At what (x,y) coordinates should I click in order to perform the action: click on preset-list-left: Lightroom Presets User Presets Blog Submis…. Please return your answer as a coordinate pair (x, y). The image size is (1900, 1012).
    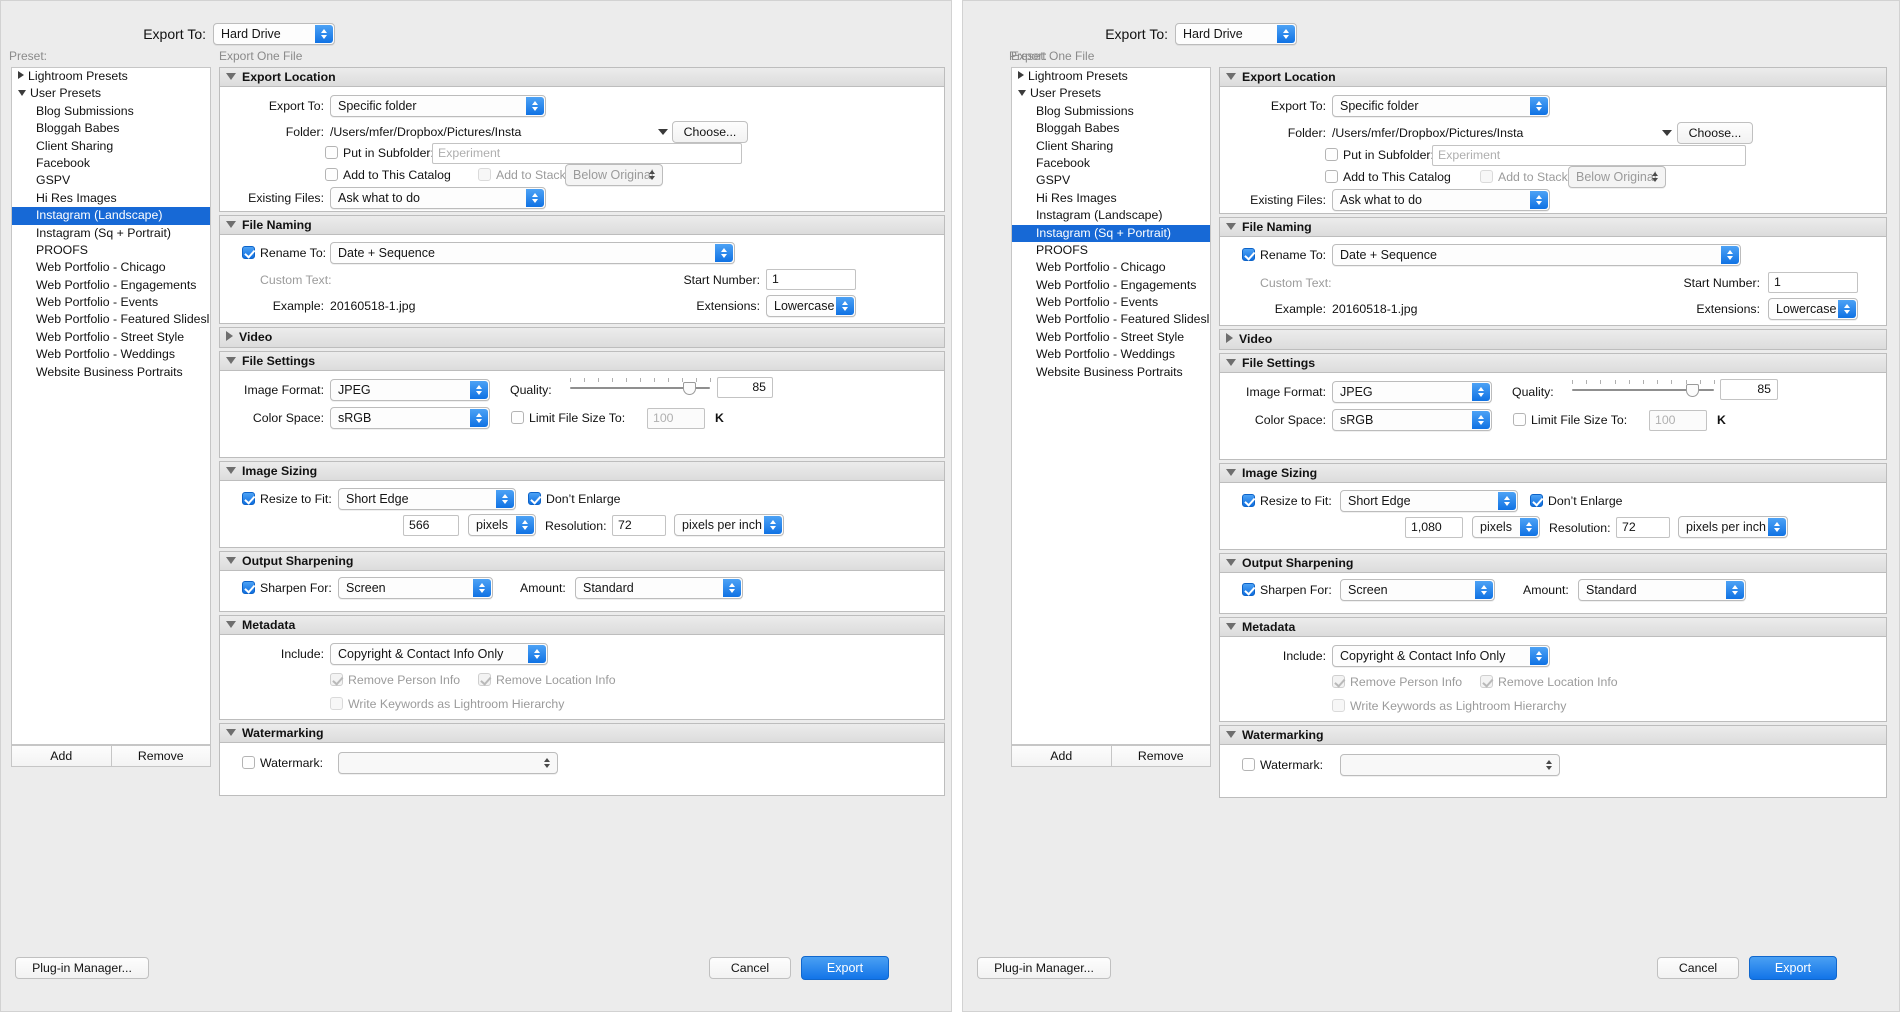
    Looking at the image, I should click on (111, 406).